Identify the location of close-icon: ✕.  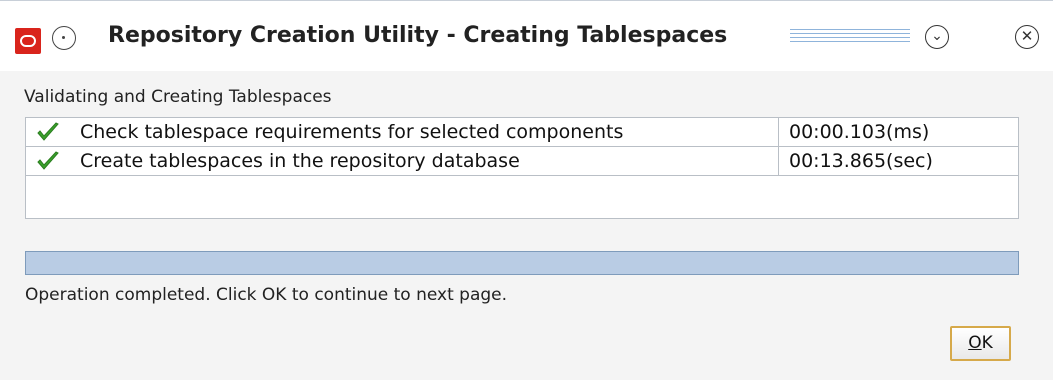
(1027, 37).